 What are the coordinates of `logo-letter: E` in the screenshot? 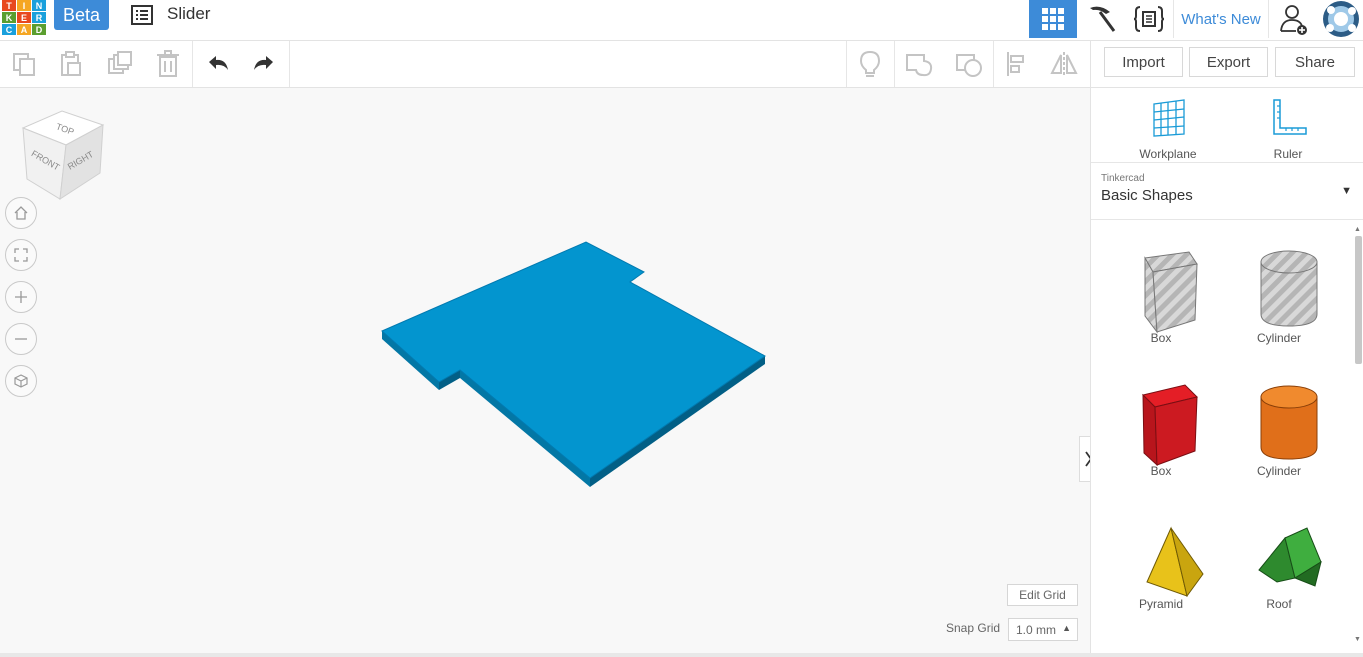 It's located at (24, 17).